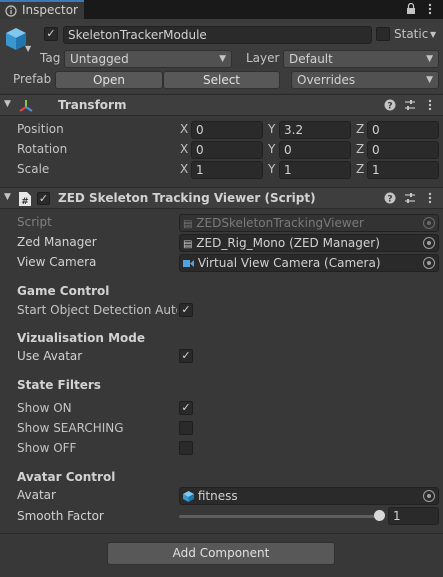 The image size is (443, 577). I want to click on tab-inspector: Inspector, so click(42, 9).